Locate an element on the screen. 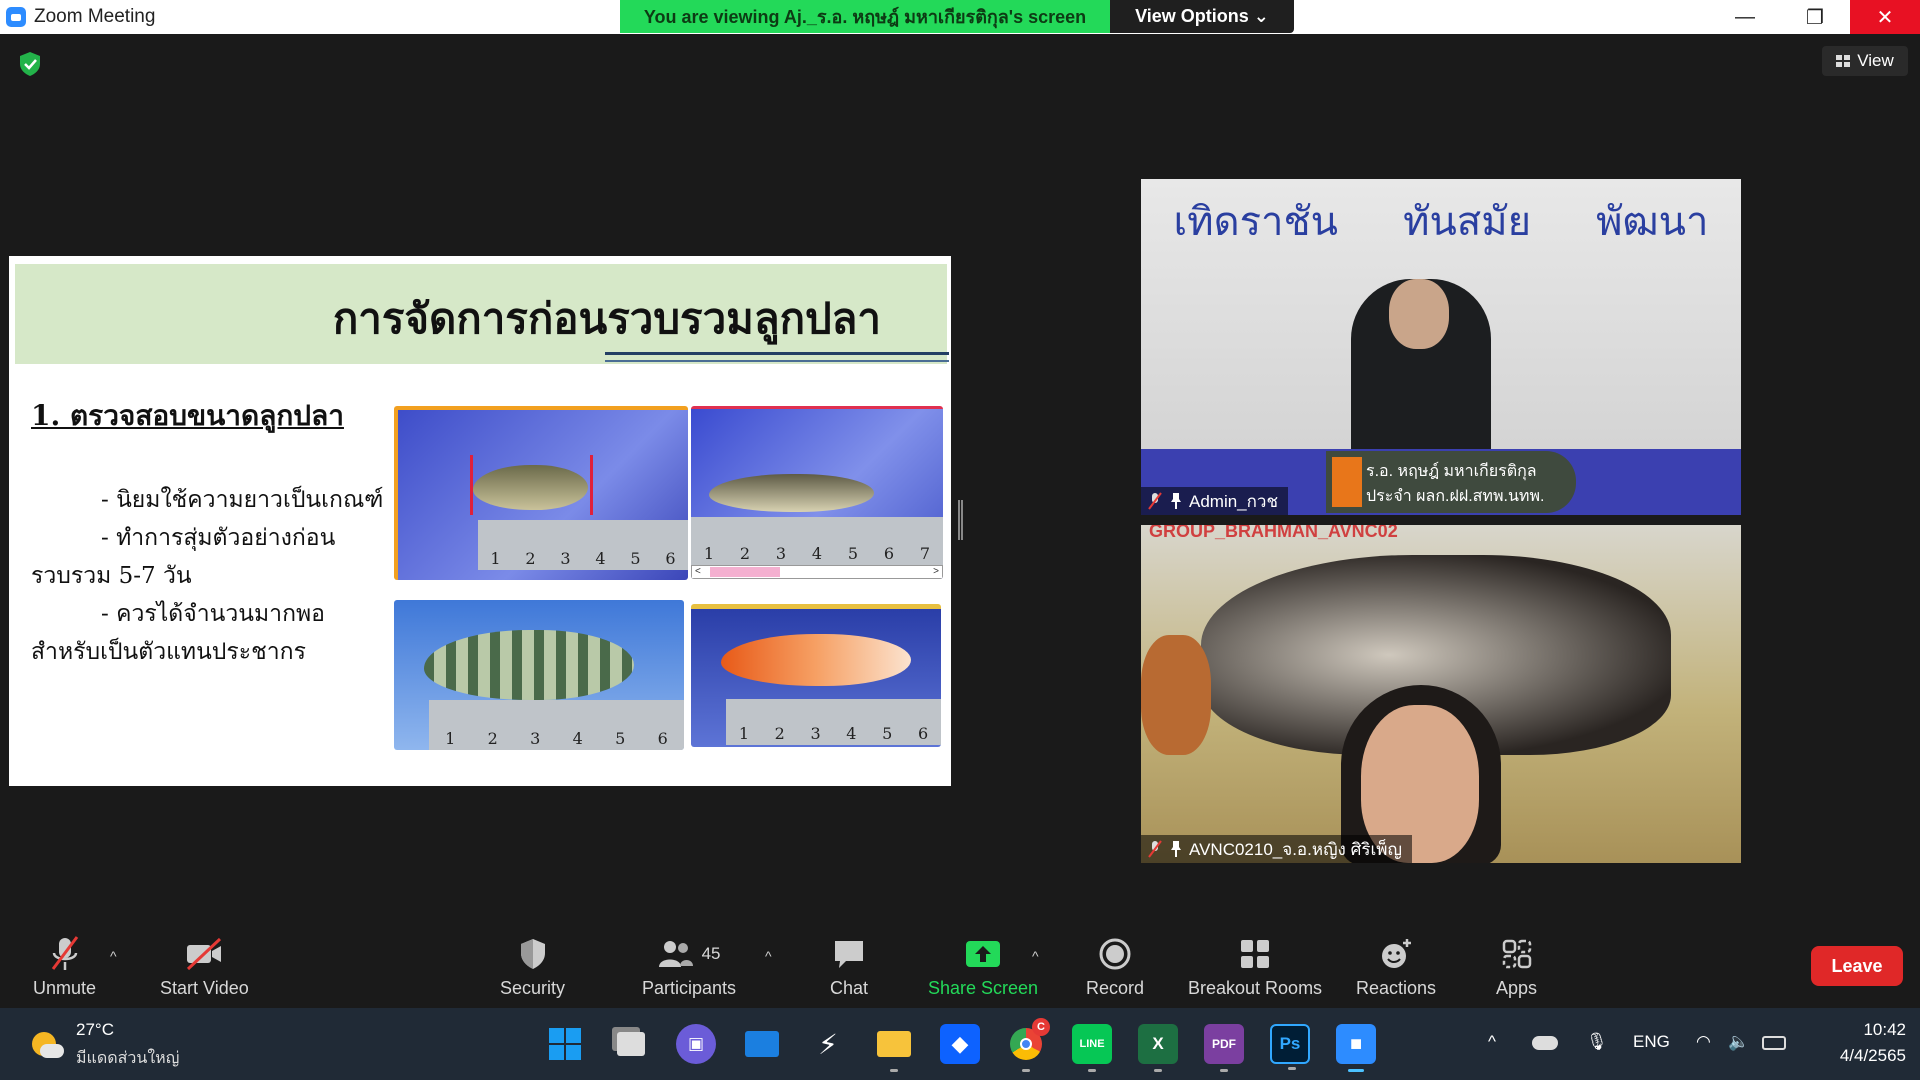 This screenshot has width=1920, height=1080. zoom-taskbar-icon: ■ is located at coordinates (1356, 1048).